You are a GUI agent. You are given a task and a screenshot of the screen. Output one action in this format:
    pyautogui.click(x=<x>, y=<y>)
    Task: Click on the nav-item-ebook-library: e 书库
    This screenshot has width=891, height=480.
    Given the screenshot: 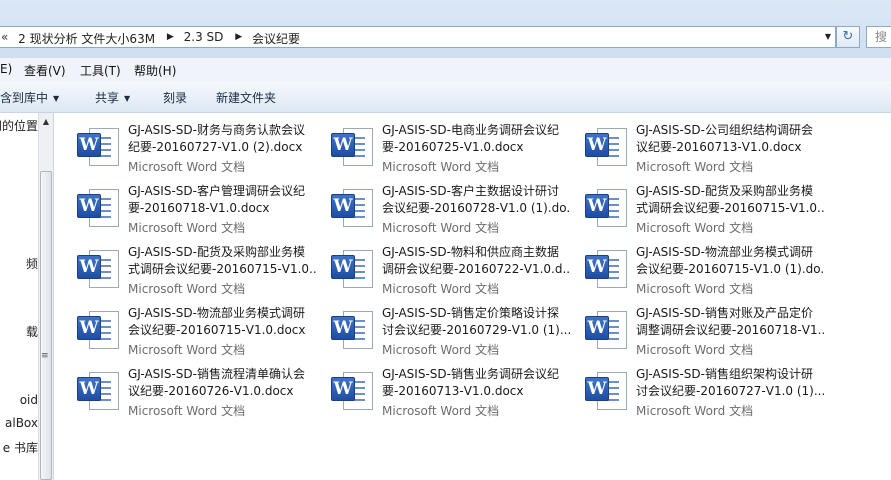 What is the action you would take?
    pyautogui.click(x=20, y=447)
    